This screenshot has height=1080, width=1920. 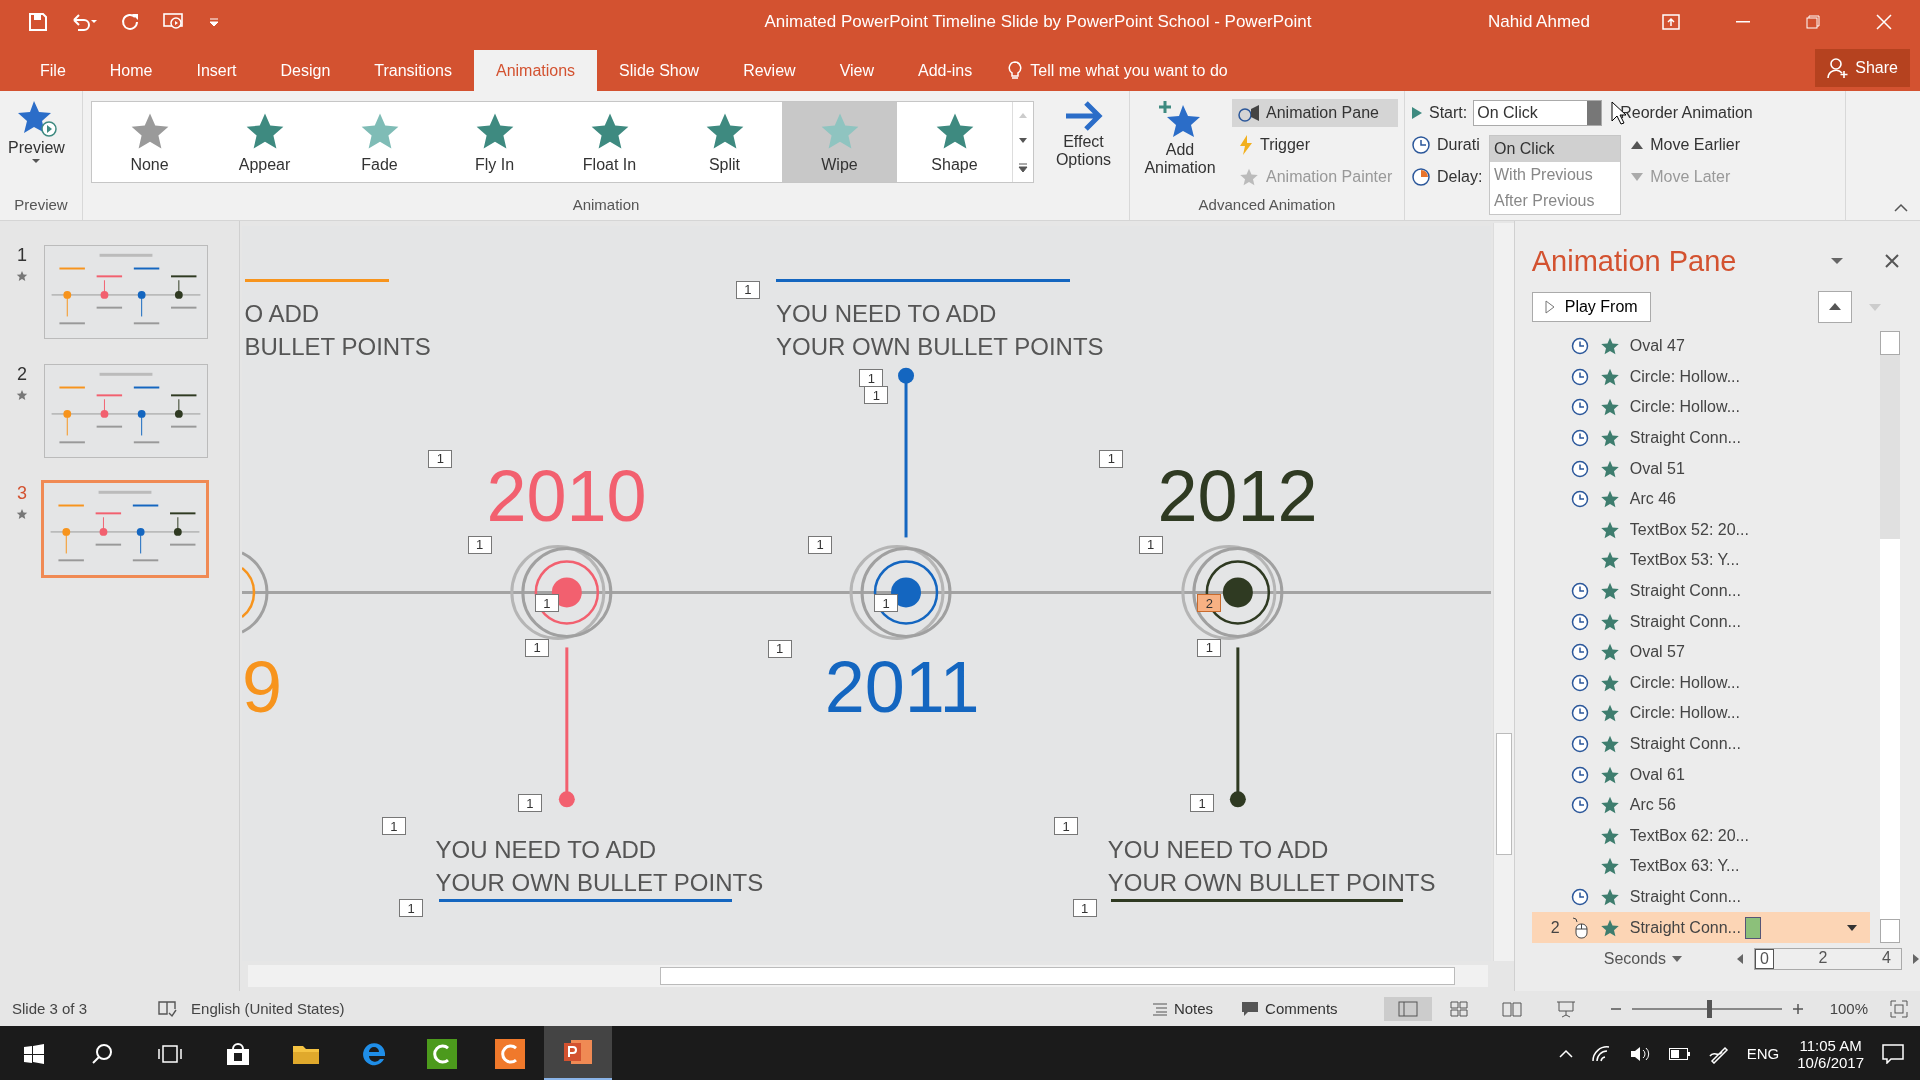 I want to click on dropdown-option: With Previous, so click(x=1555, y=175).